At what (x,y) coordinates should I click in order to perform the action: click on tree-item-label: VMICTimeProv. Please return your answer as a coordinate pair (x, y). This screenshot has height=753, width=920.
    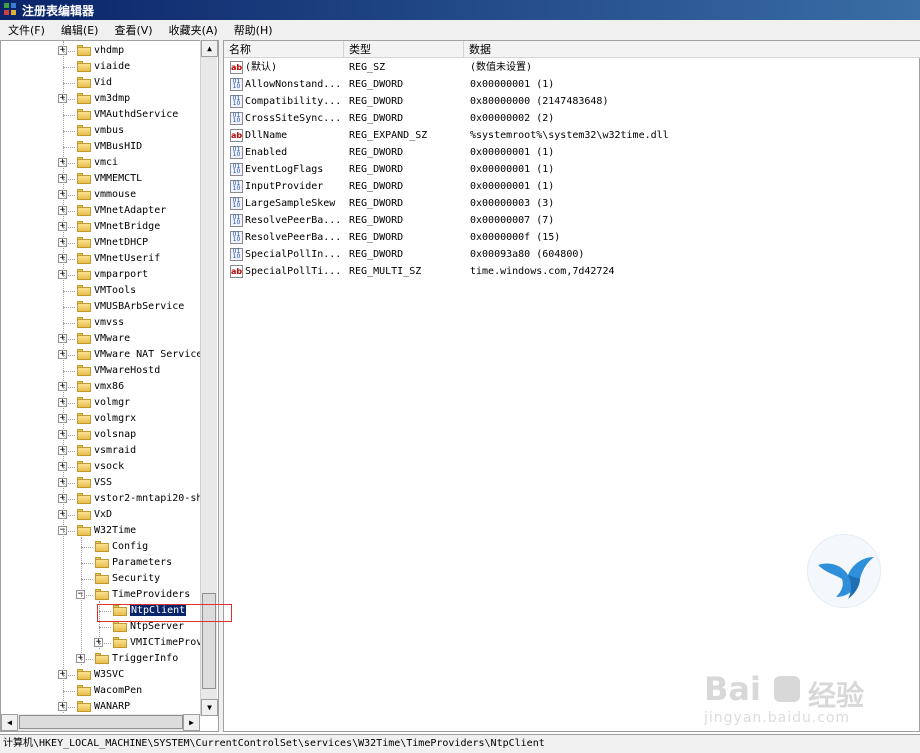
    Looking at the image, I should click on (166, 642).